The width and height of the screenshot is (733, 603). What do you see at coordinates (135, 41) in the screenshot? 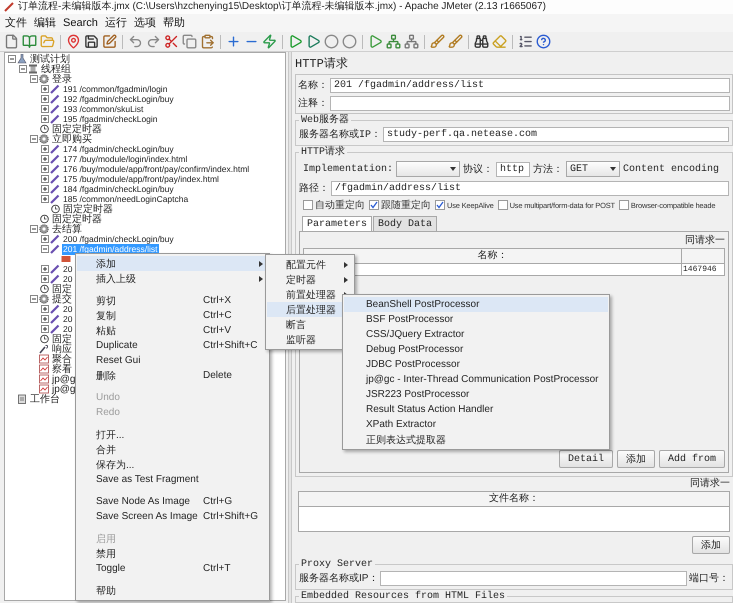
I see `undo-icon` at bounding box center [135, 41].